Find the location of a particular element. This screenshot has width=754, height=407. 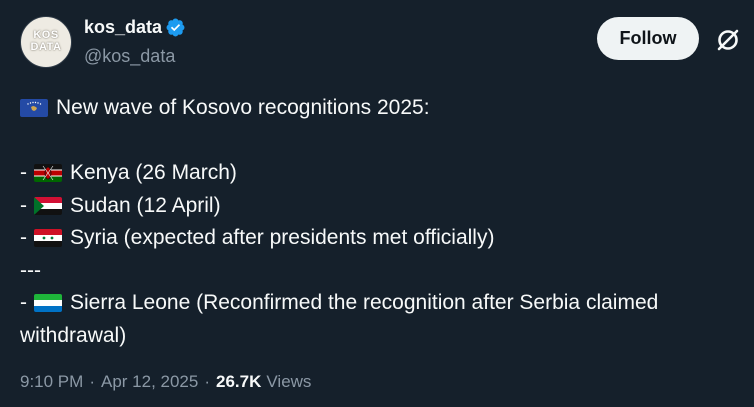

avatar-text-line1: KOS is located at coordinates (46, 35).